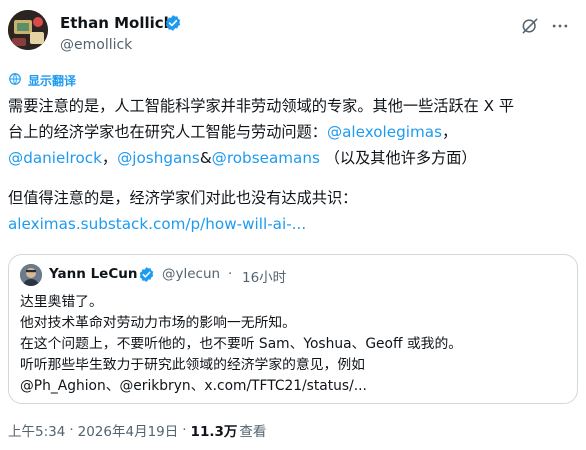  What do you see at coordinates (173, 23) in the screenshot?
I see `verified-badge-icon` at bounding box center [173, 23].